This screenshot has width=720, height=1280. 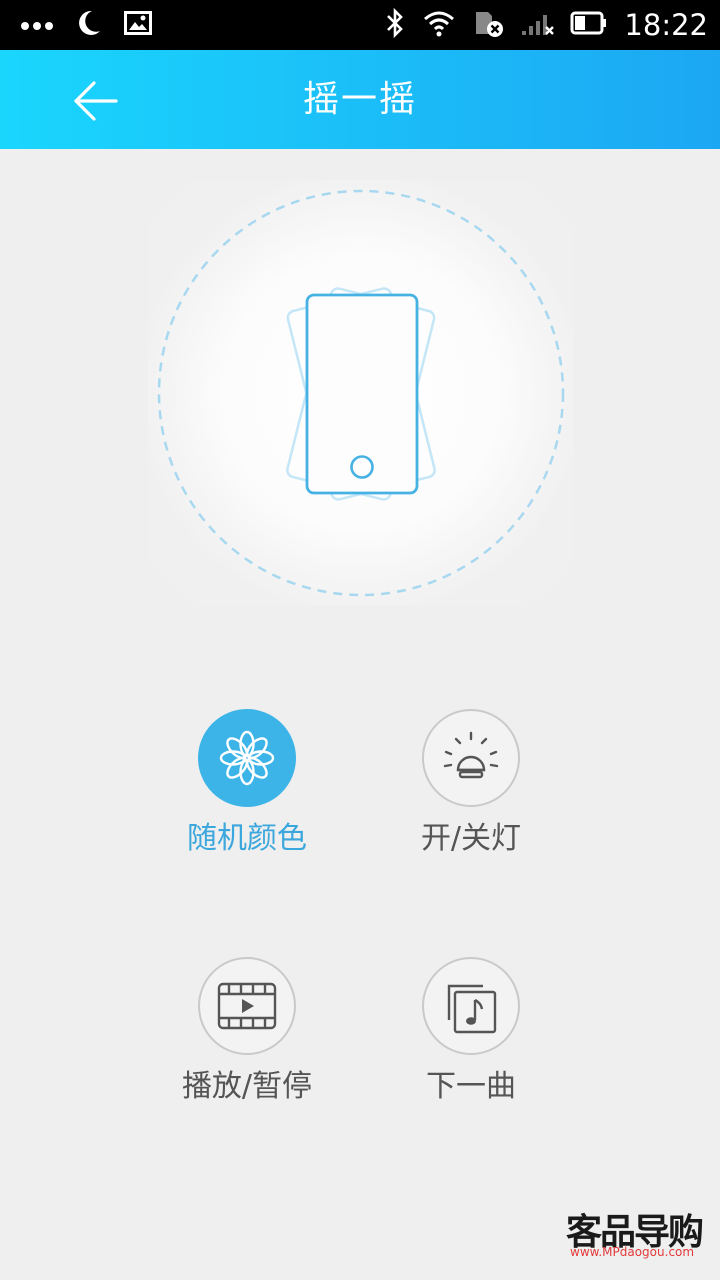 I want to click on battery-icon, so click(x=589, y=25).